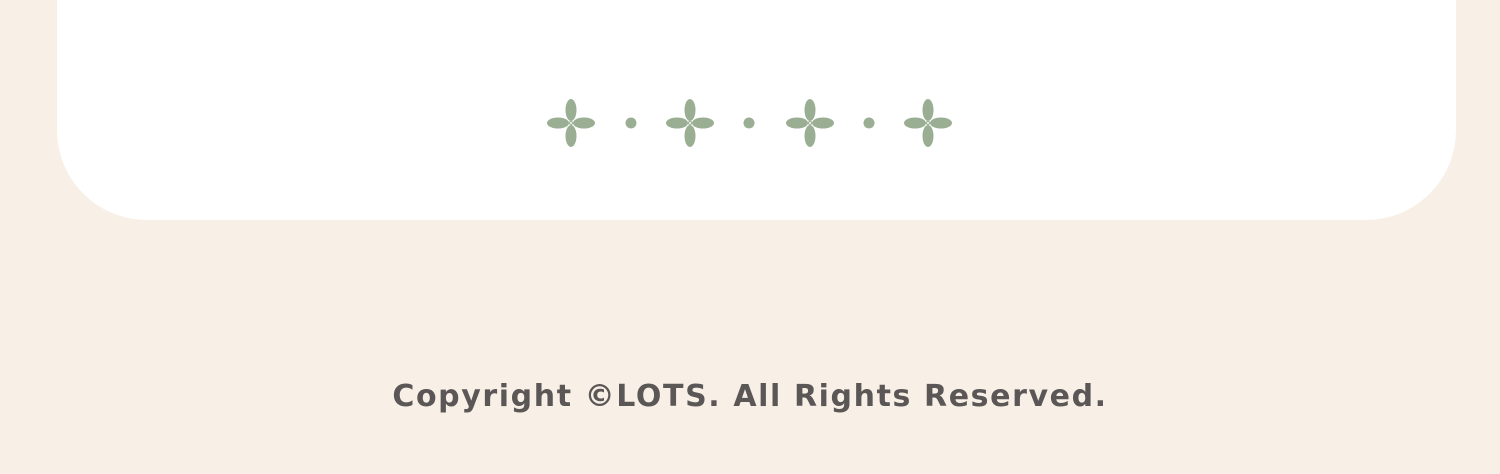  Describe the element at coordinates (750, 396) in the screenshot. I see `copyright-text: Copyright ©LOTS. All Rights Reserved.` at that location.